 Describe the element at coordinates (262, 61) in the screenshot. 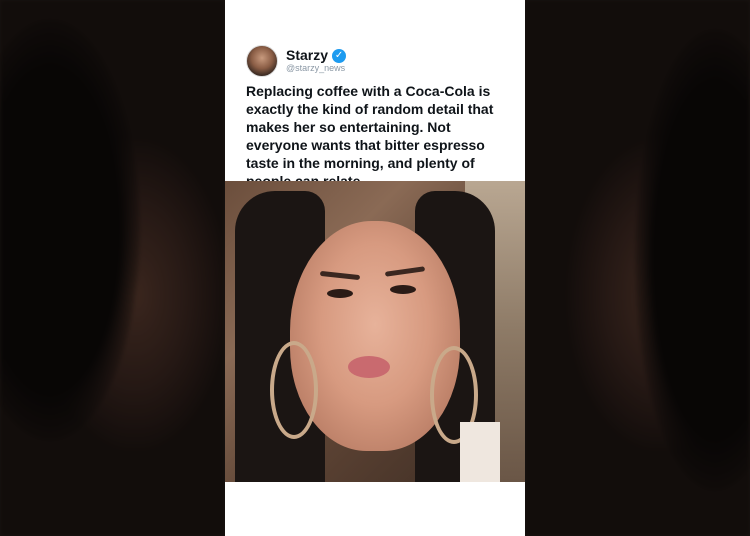

I see `avatar` at that location.